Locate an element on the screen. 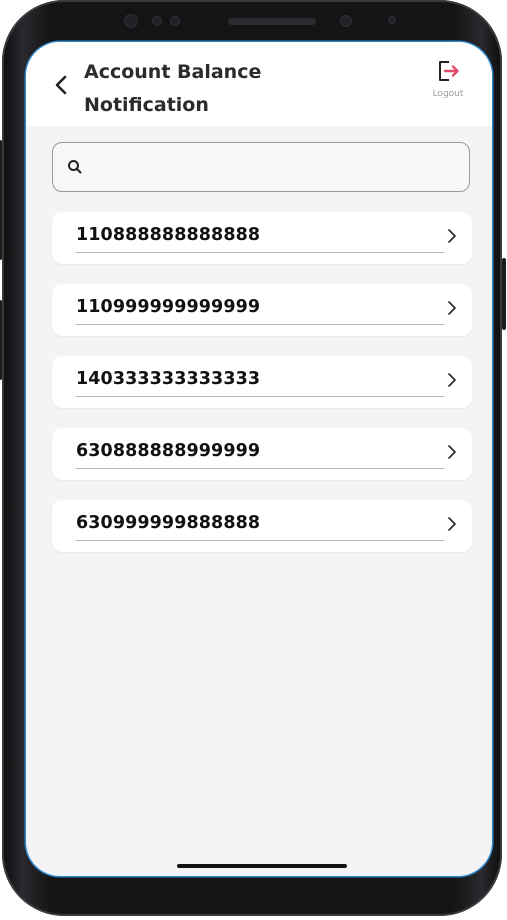  account-number: 110999999999999 is located at coordinates (168, 307).